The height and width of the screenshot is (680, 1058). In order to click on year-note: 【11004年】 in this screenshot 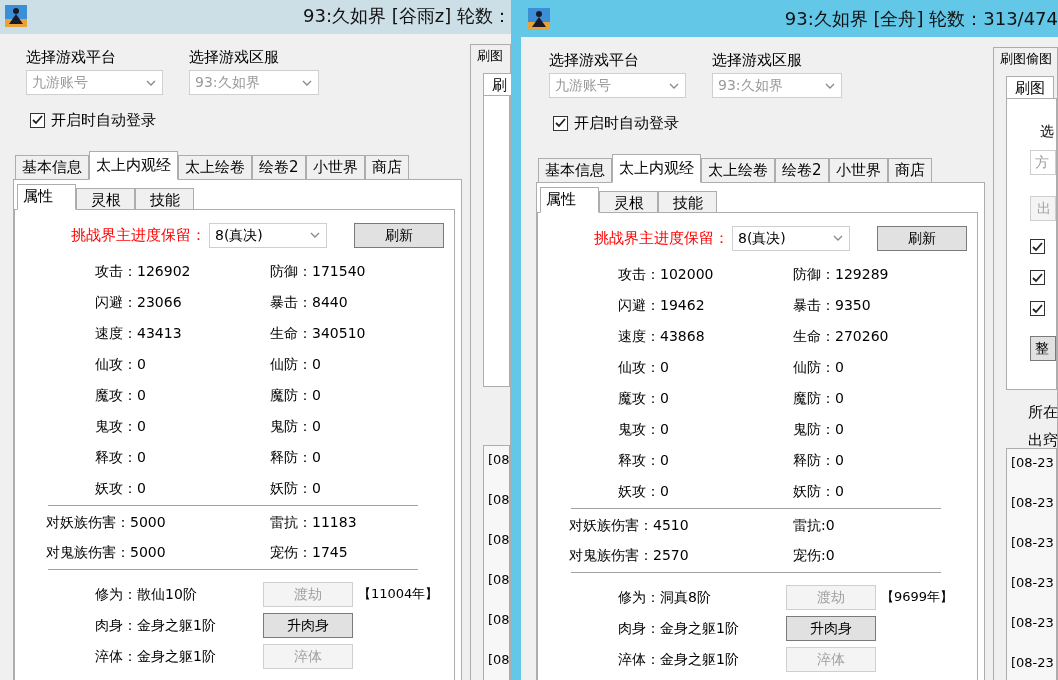, I will do `click(398, 594)`.